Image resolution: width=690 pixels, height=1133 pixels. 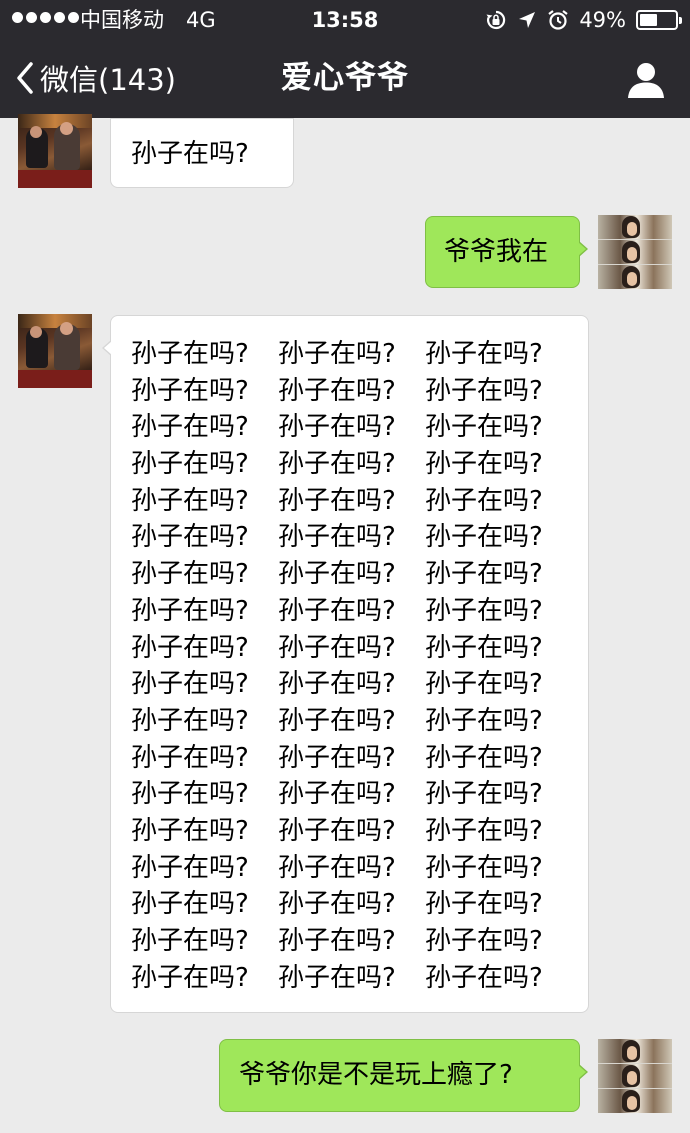 What do you see at coordinates (558, 20) in the screenshot?
I see `alarm-icon` at bounding box center [558, 20].